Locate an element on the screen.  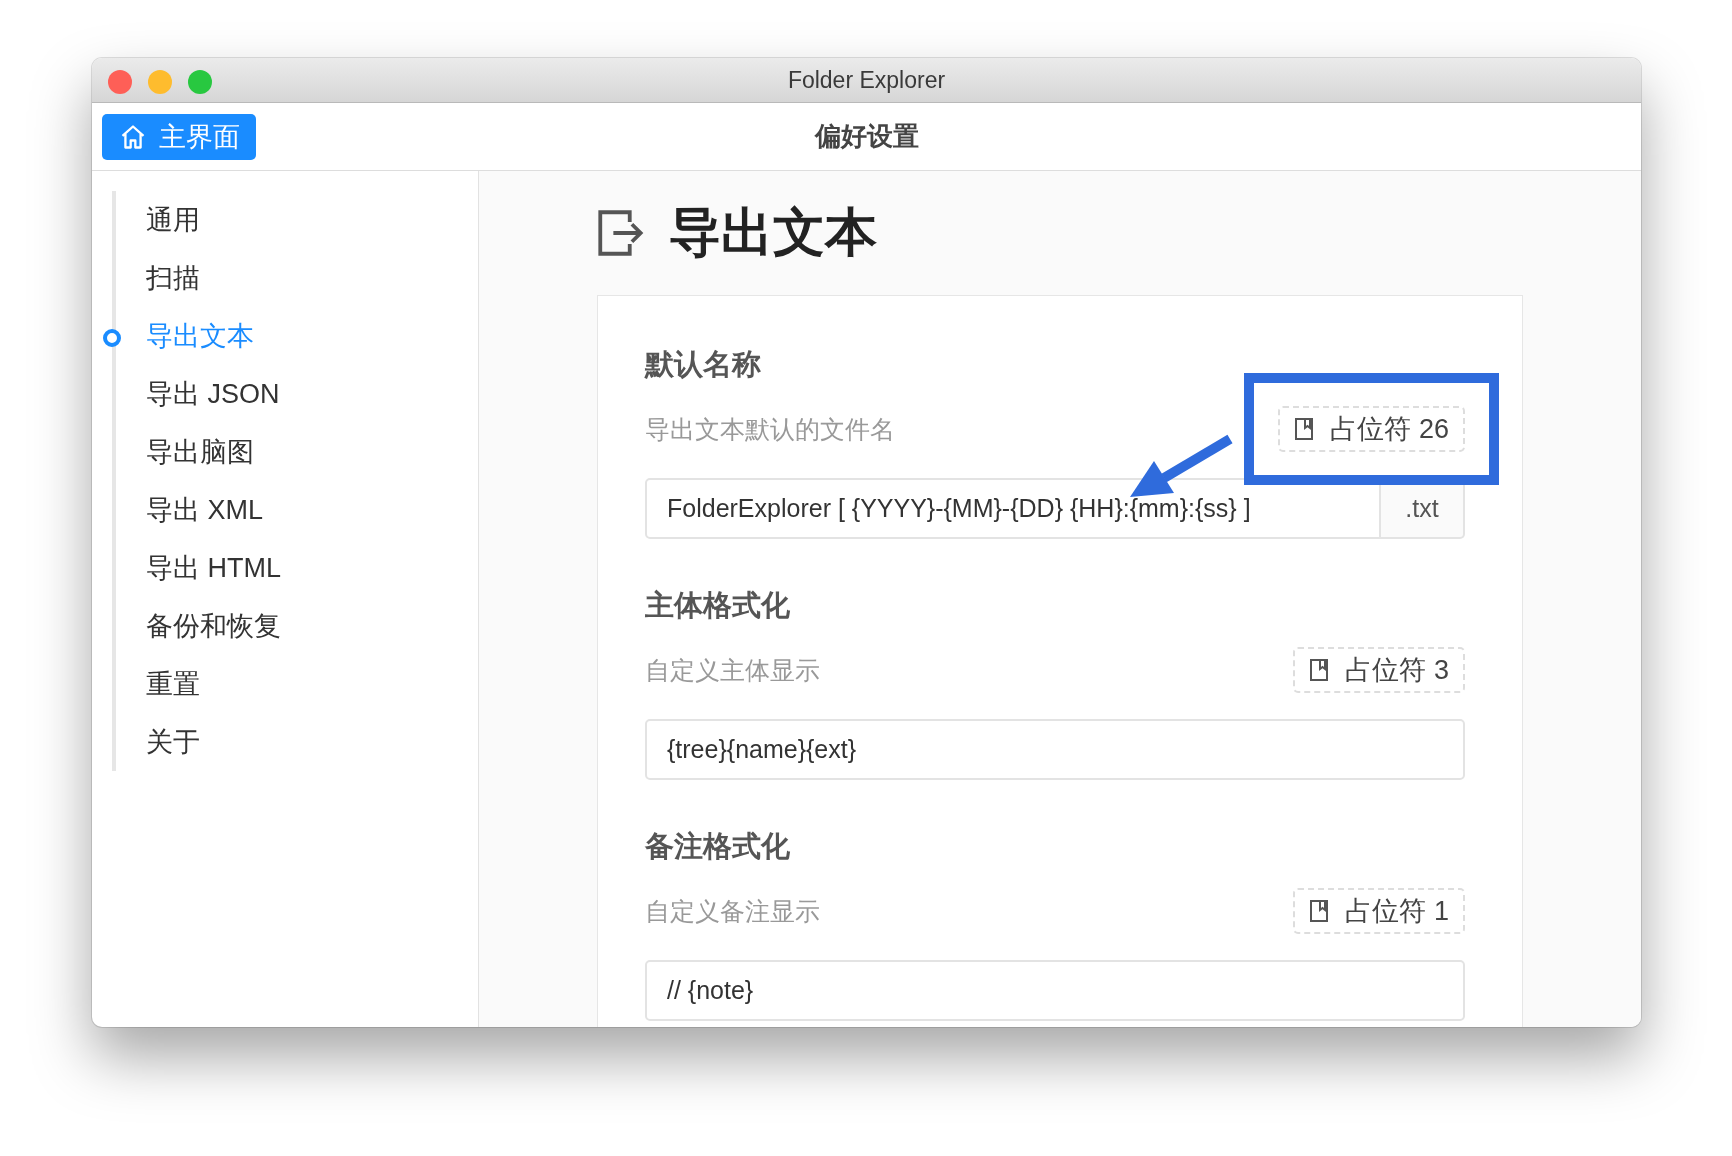
sidebar-item: 备份和恢复 is located at coordinates (297, 626).